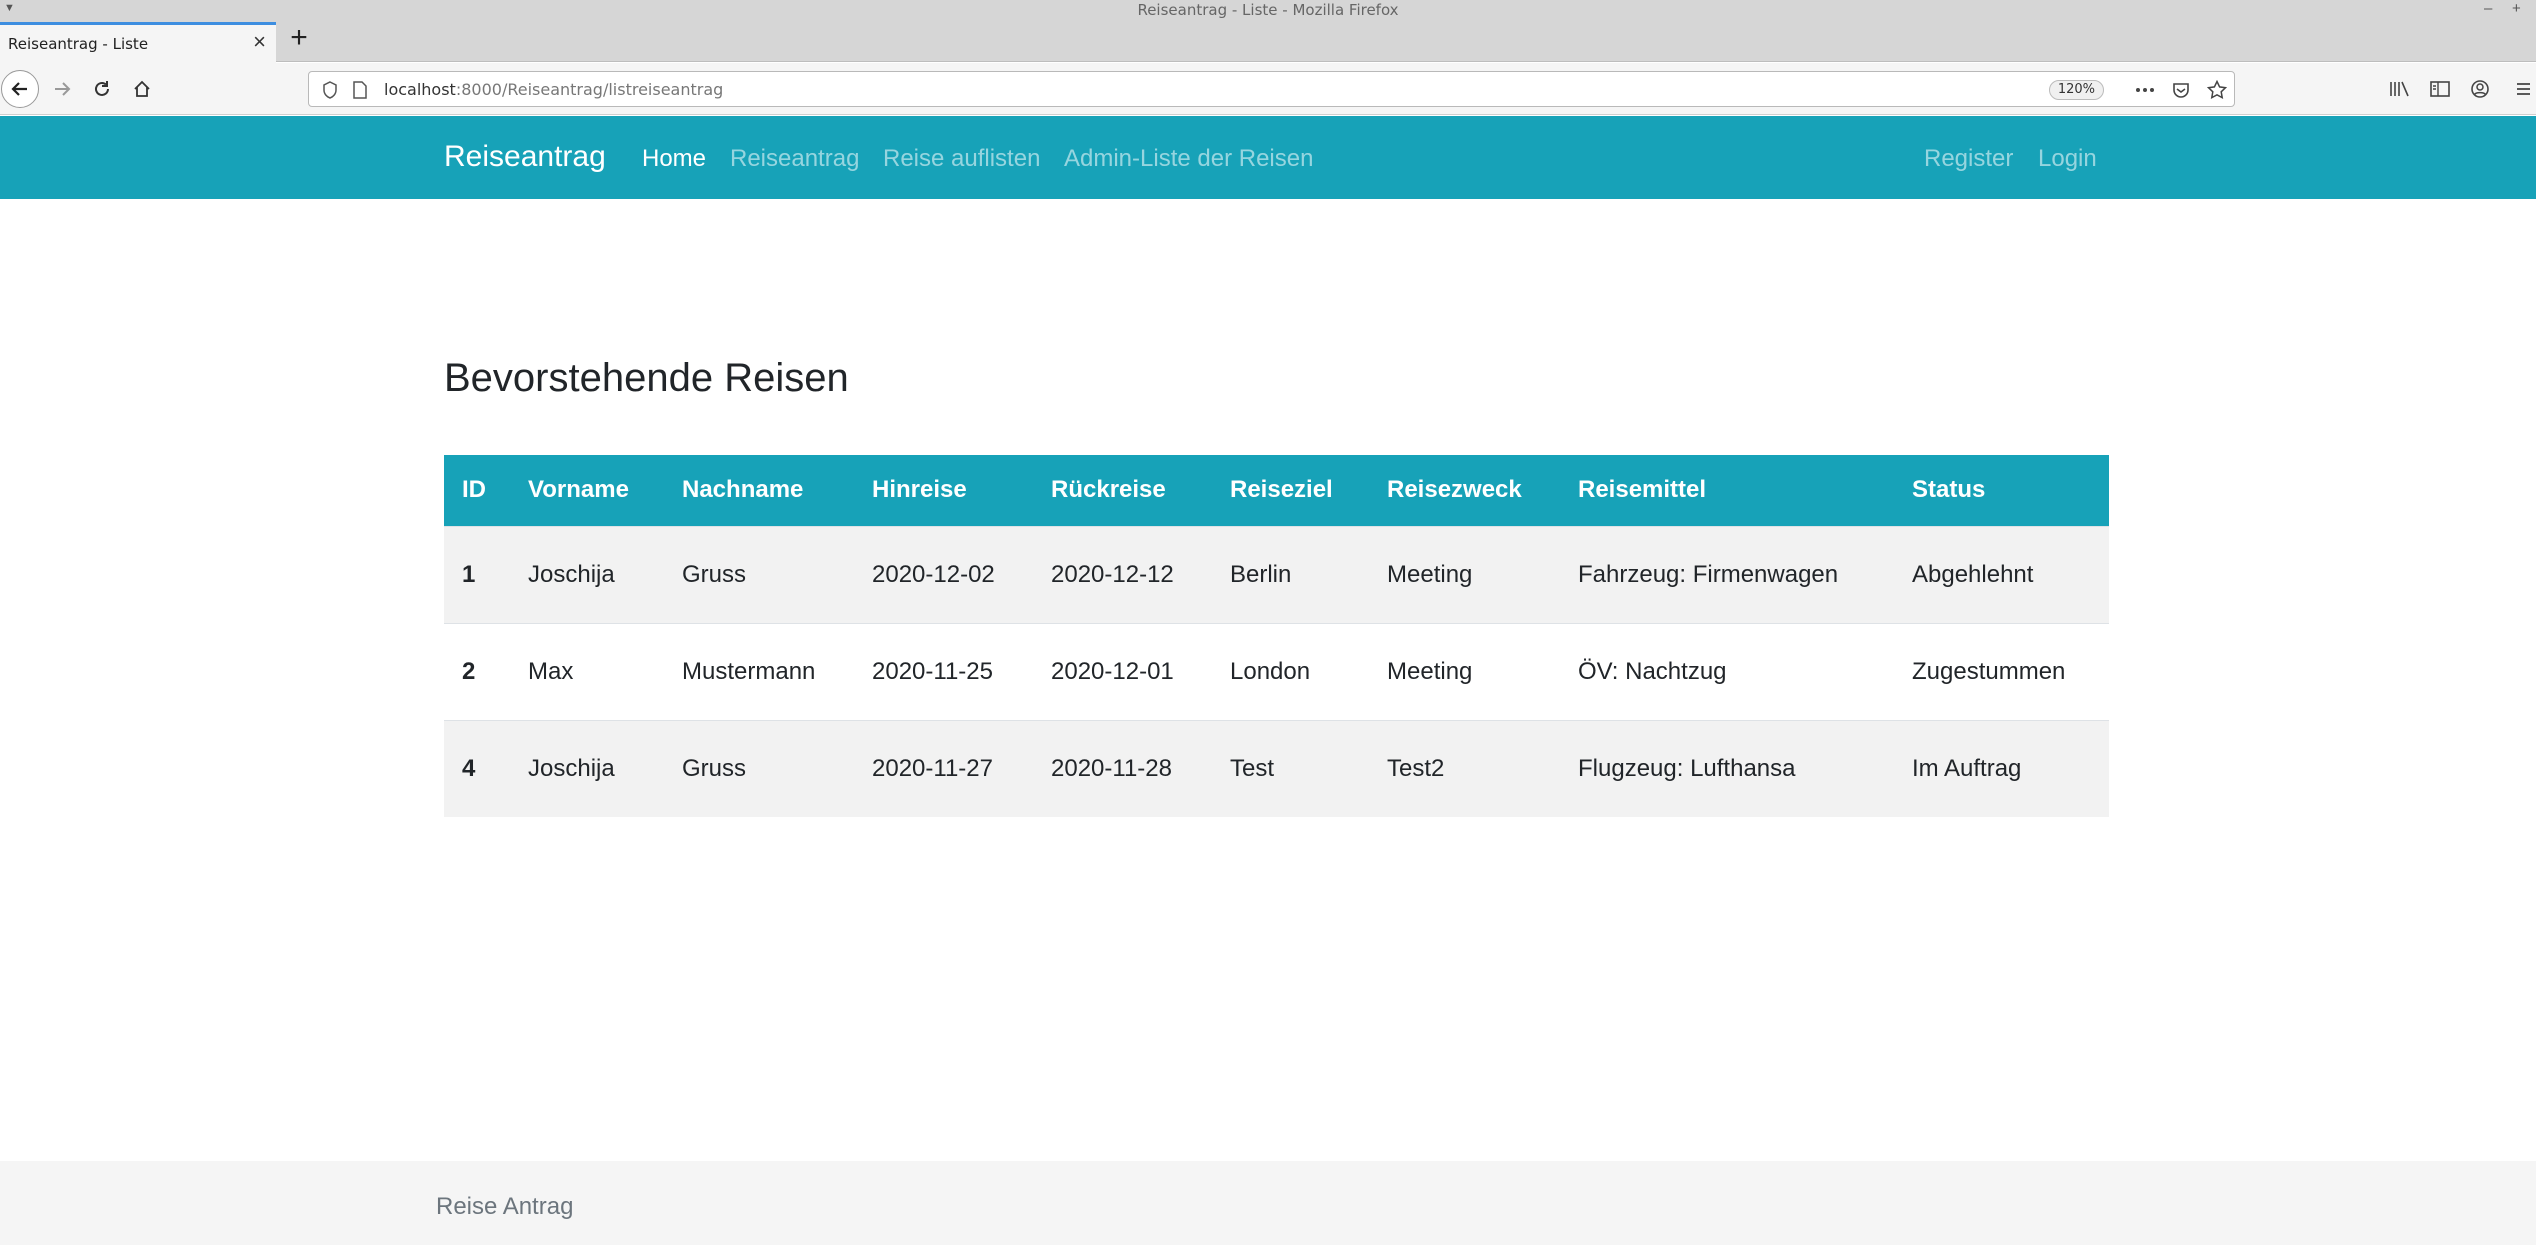 This screenshot has width=2536, height=1245. I want to click on maximize-icon: +, so click(2516, 8).